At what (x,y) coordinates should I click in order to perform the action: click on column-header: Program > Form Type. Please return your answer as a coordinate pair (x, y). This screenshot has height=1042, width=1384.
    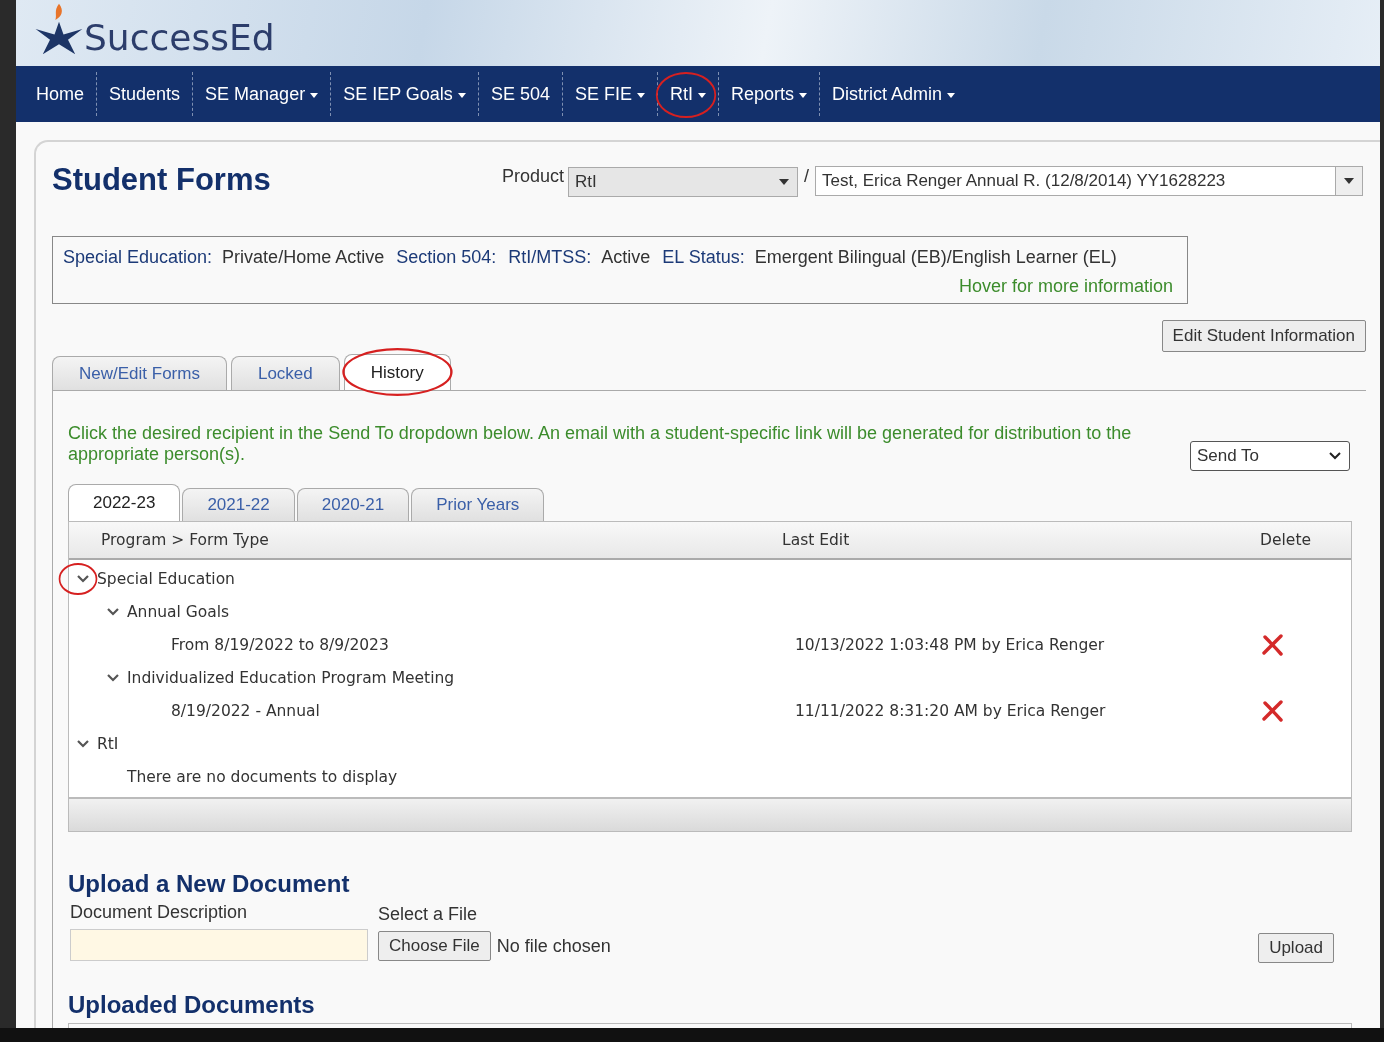
    Looking at the image, I should click on (185, 540).